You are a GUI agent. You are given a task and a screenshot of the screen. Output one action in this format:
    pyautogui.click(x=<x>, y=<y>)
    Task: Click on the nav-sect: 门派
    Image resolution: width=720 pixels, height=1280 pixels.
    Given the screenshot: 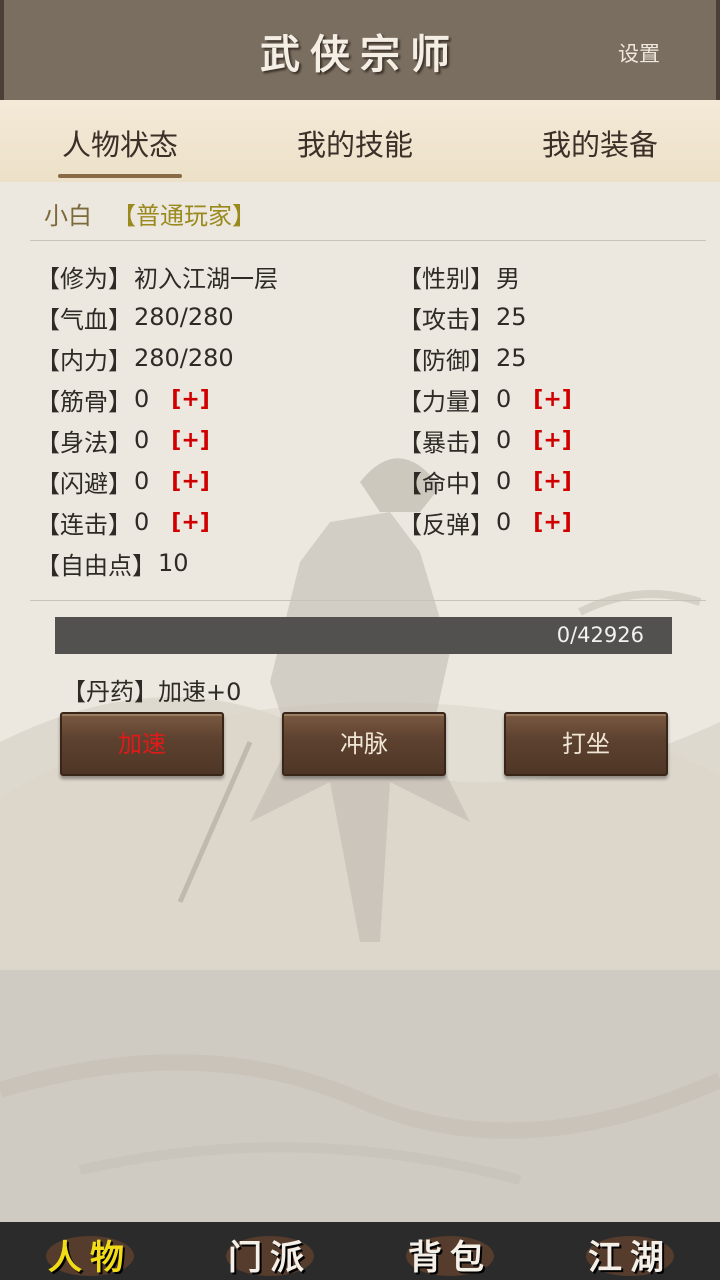 What is the action you would take?
    pyautogui.click(x=270, y=1251)
    